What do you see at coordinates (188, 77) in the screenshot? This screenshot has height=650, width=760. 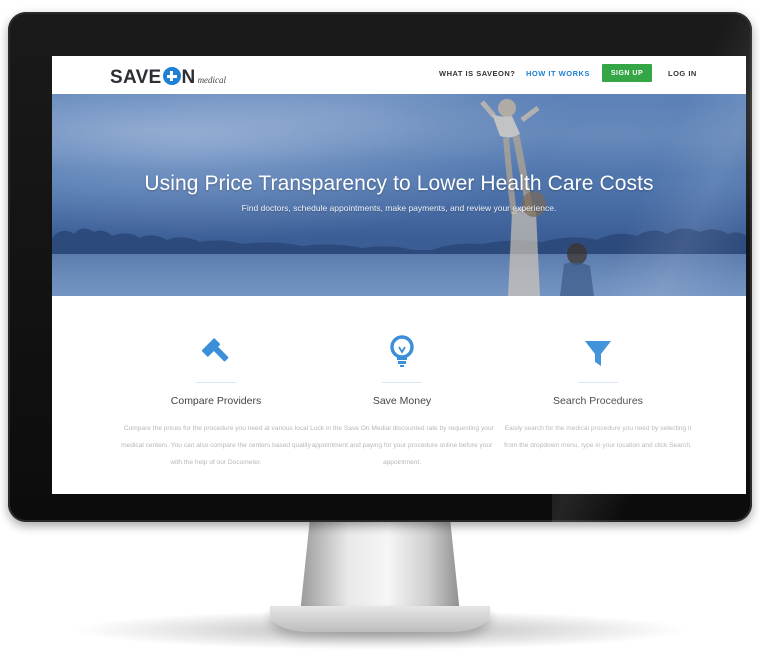 I see `logo-word-n: N` at bounding box center [188, 77].